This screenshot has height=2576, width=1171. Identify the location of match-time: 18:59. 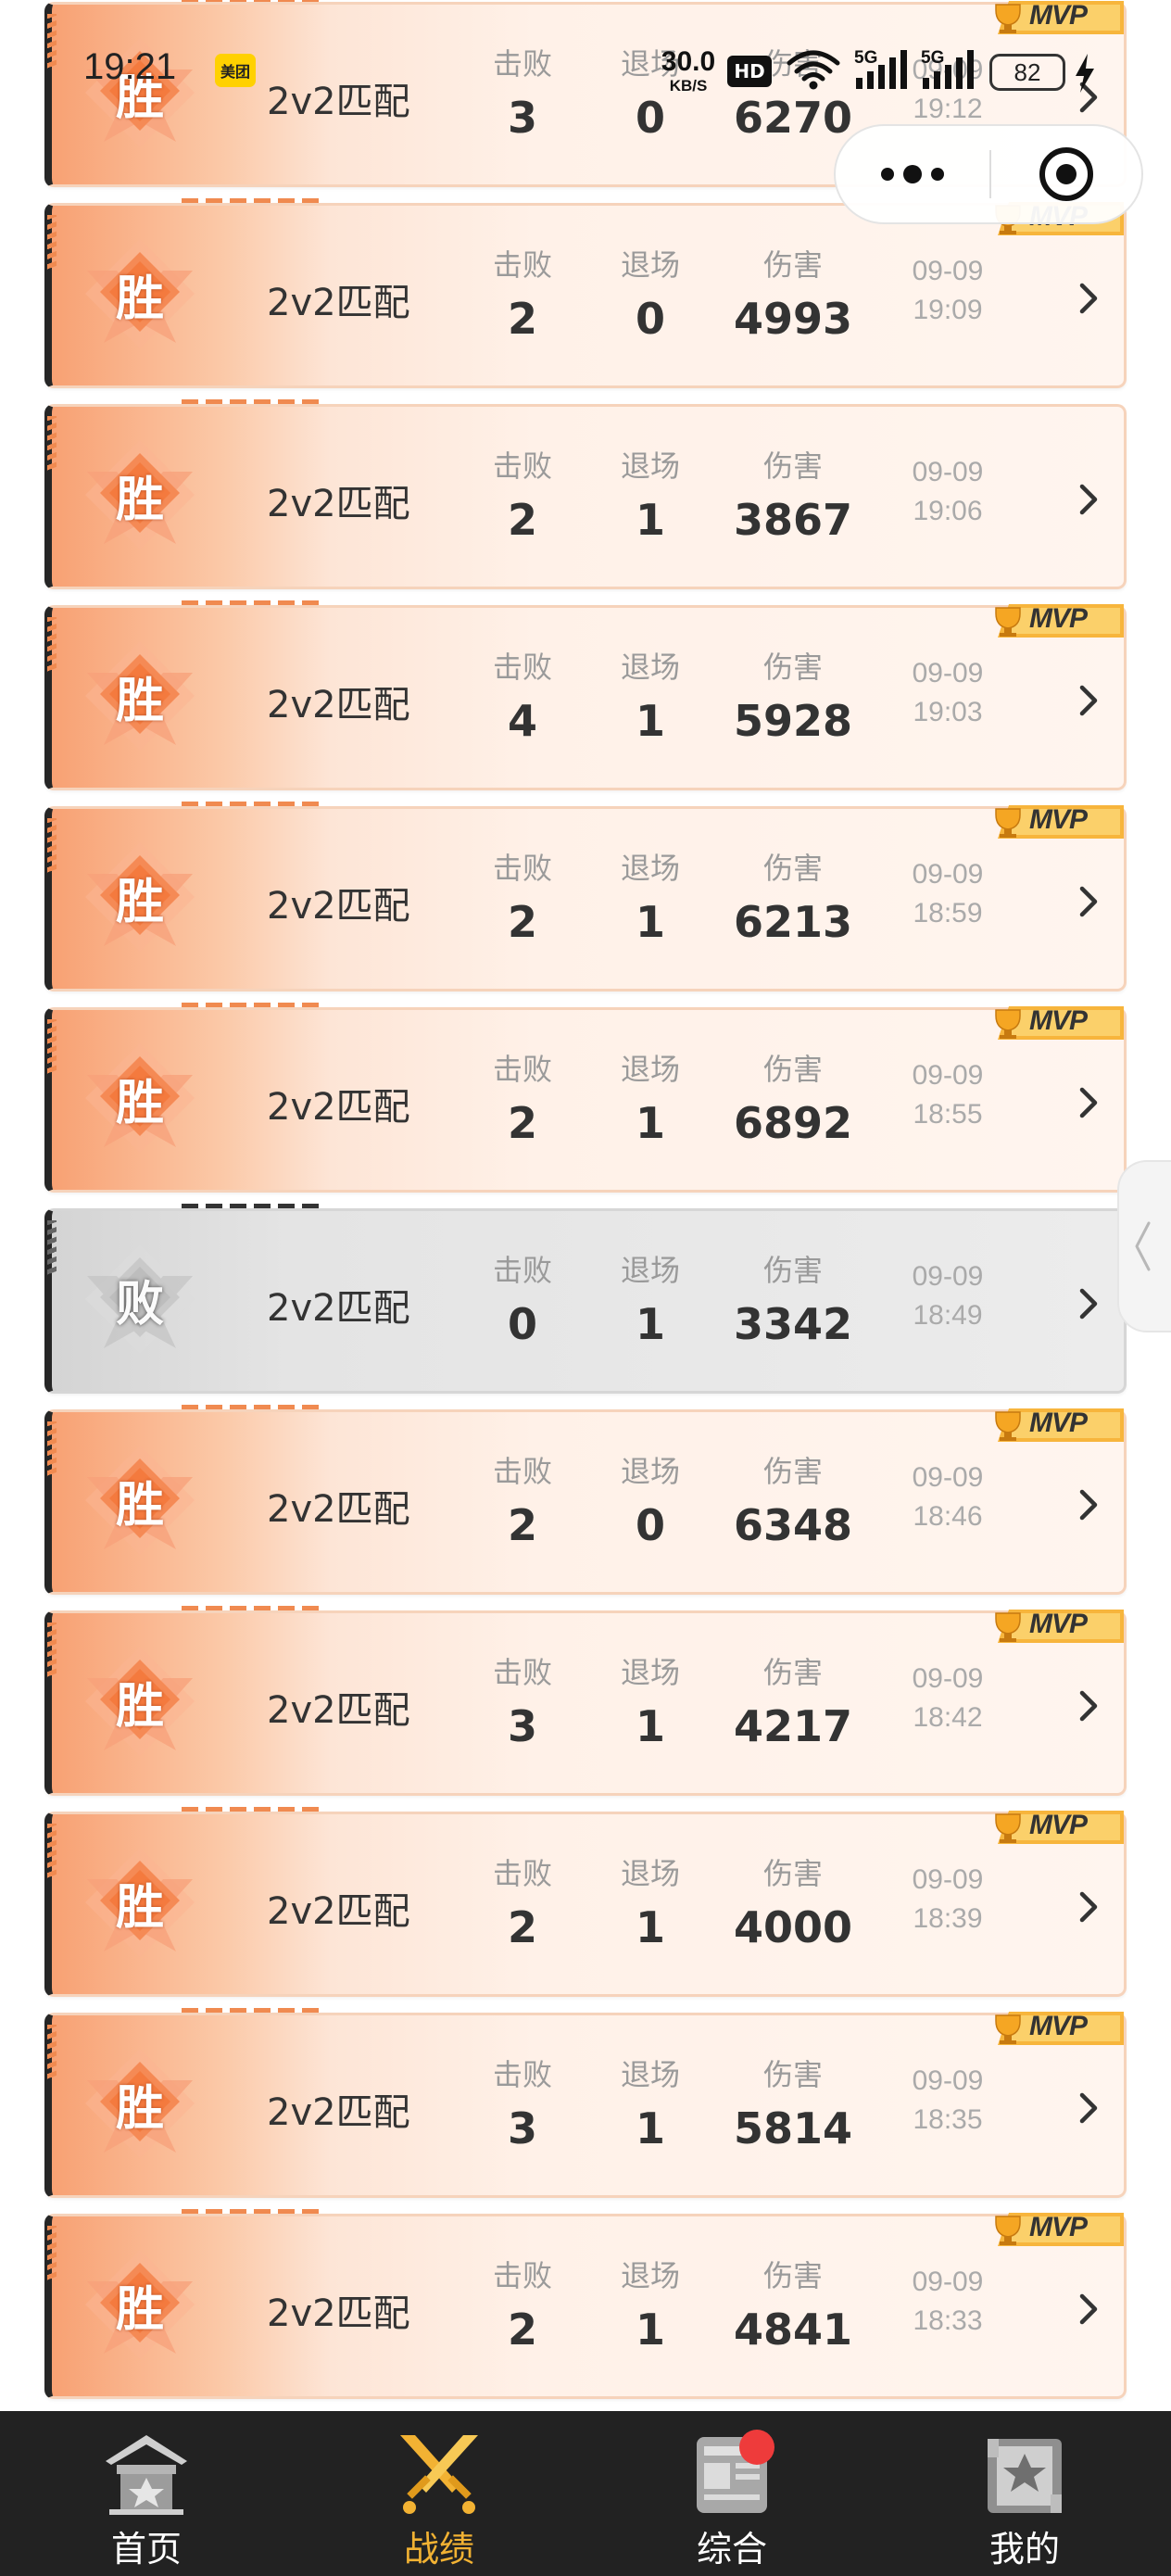
(948, 913).